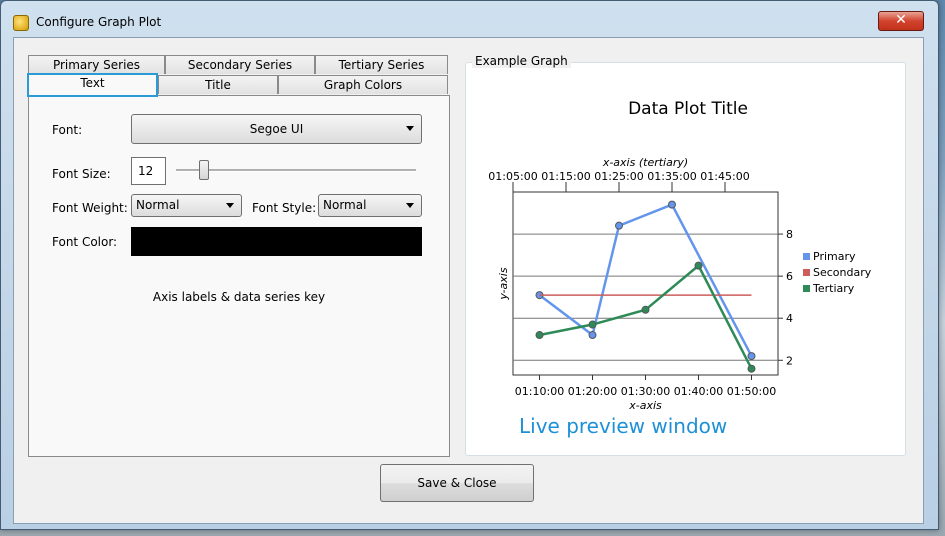 The height and width of the screenshot is (536, 945). I want to click on series-line-tertiary, so click(646, 316).